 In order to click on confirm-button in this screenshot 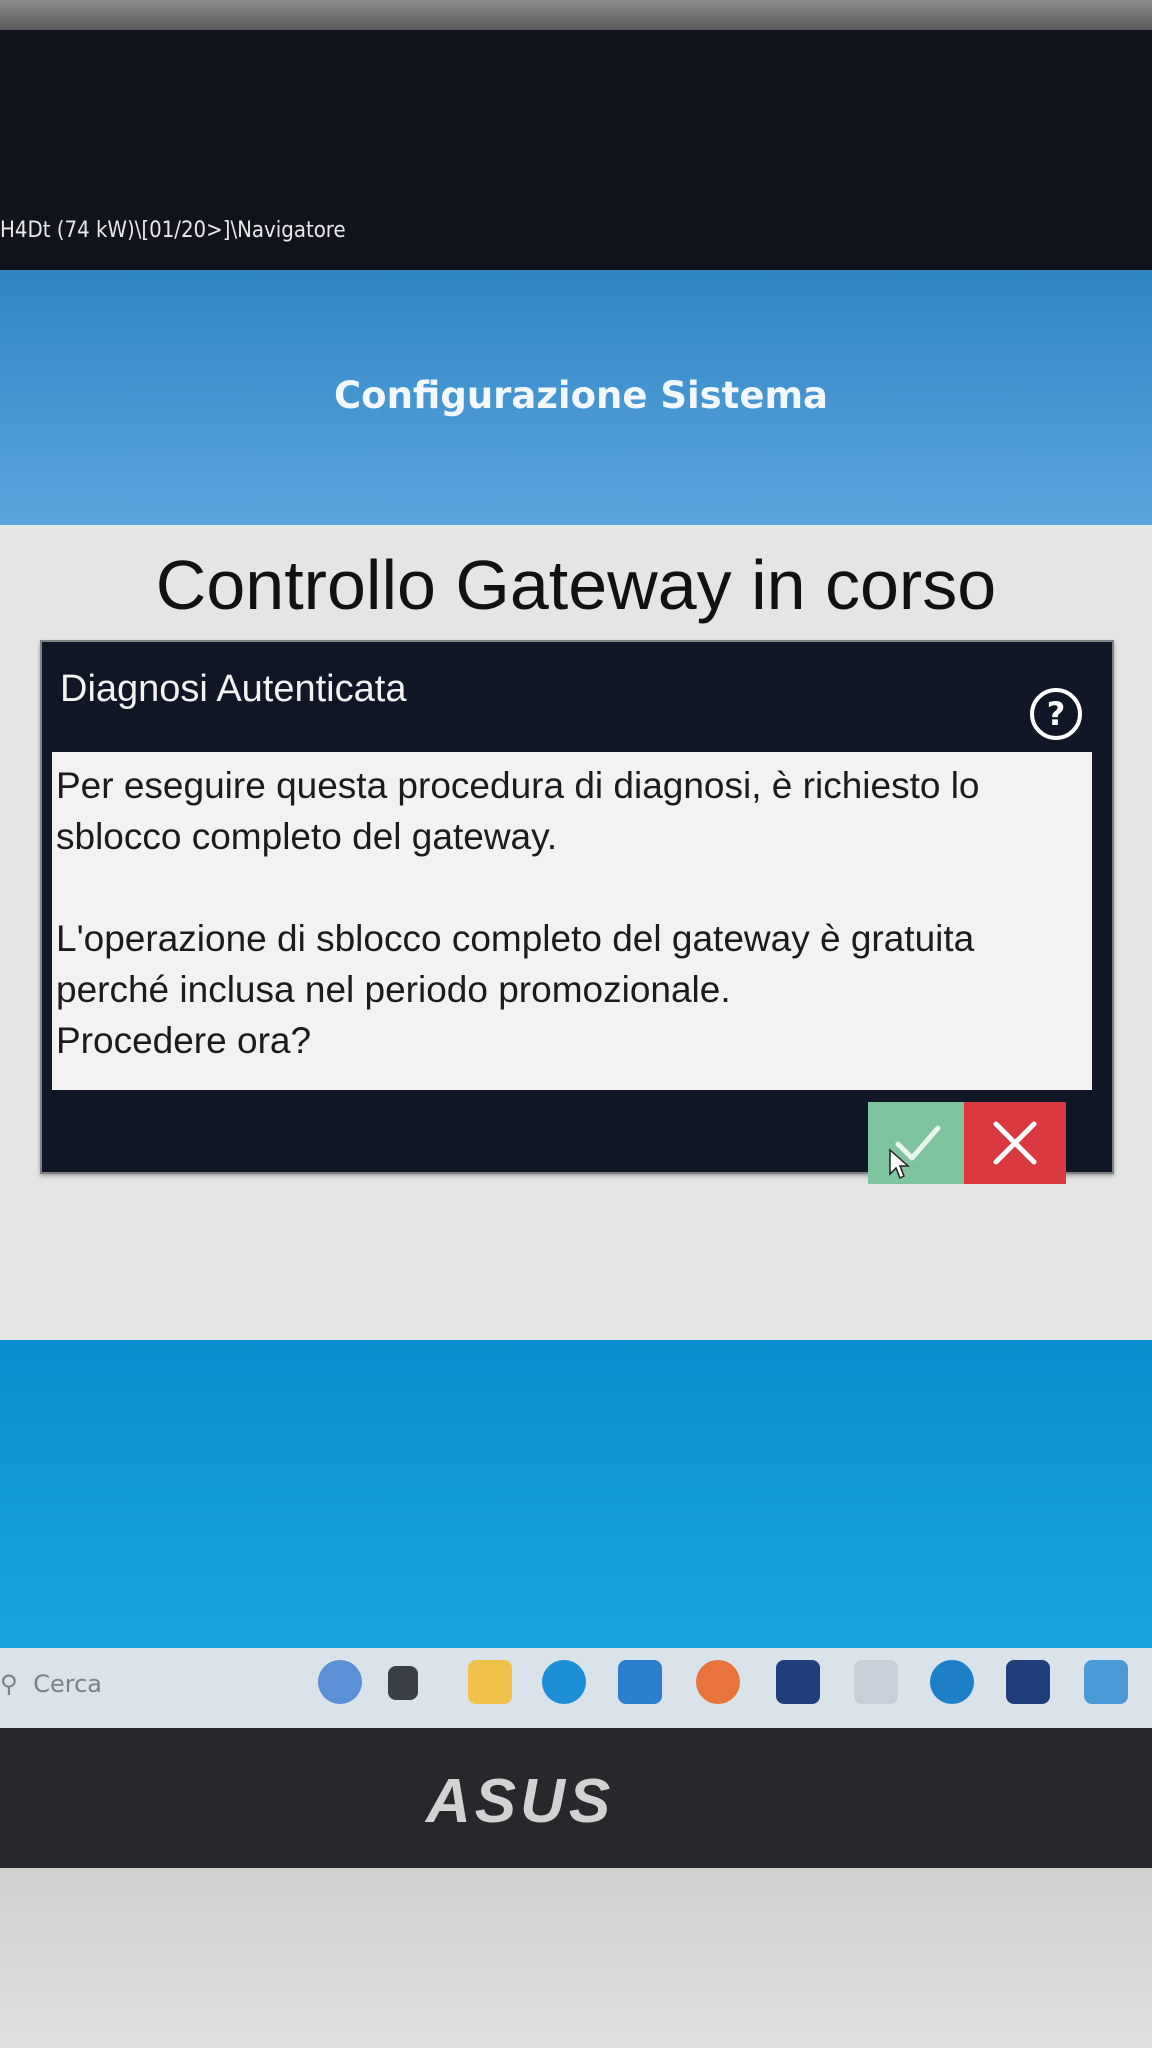, I will do `click(916, 1143)`.